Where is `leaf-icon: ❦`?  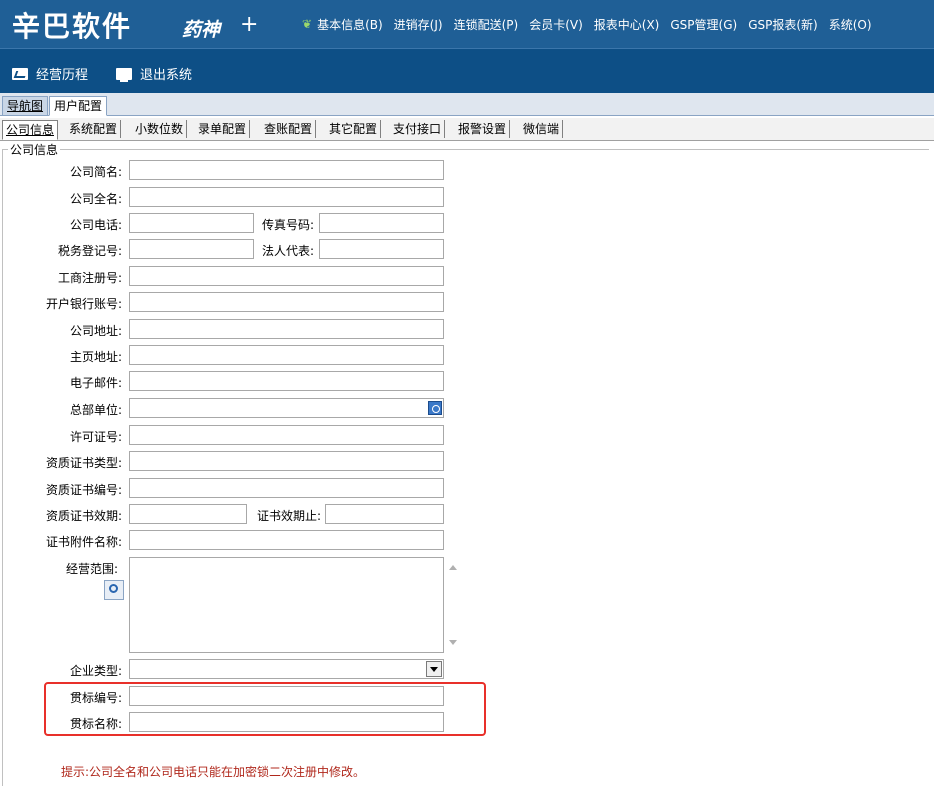 leaf-icon: ❦ is located at coordinates (307, 24).